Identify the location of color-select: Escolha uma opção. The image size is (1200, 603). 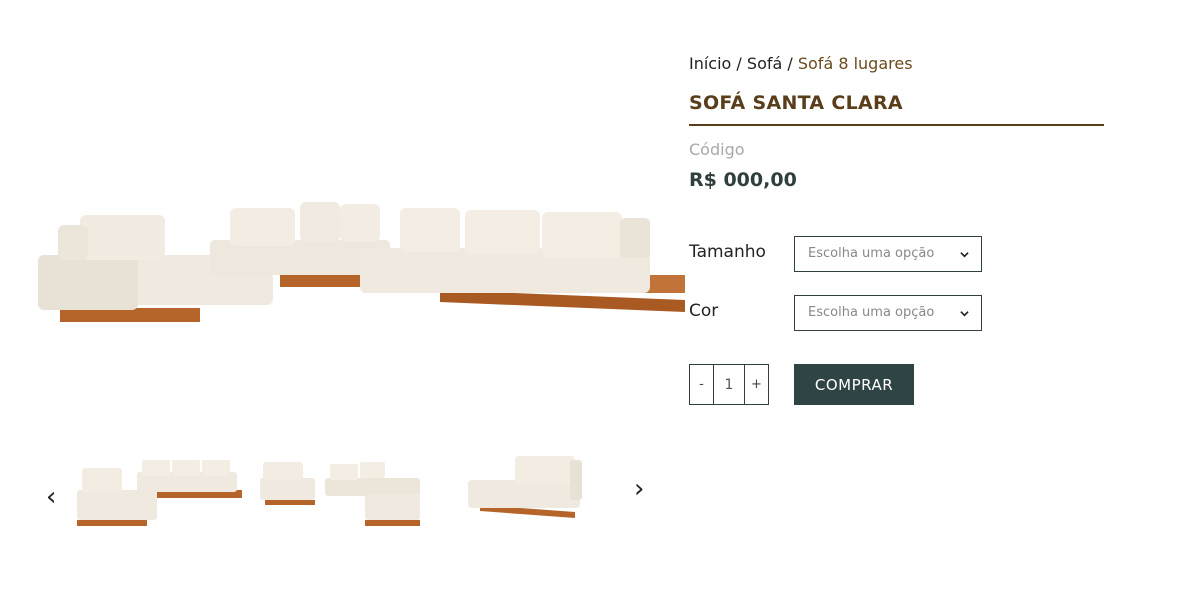
(888, 313).